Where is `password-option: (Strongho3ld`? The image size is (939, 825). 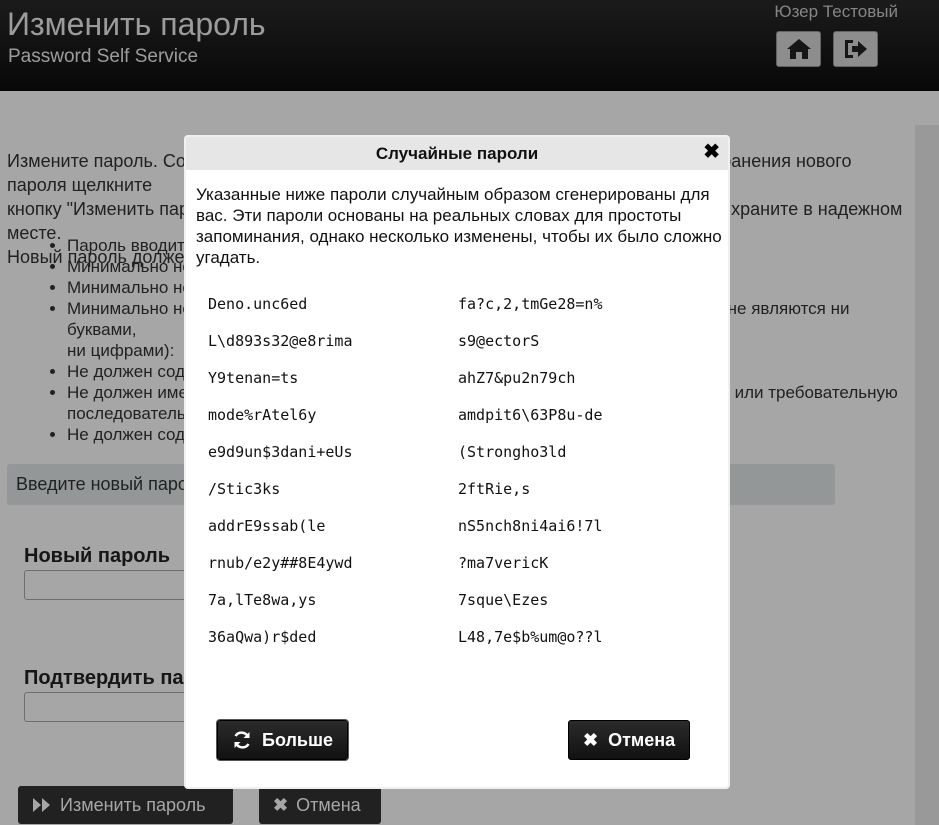
password-option: (Strongho3ld is located at coordinates (583, 461).